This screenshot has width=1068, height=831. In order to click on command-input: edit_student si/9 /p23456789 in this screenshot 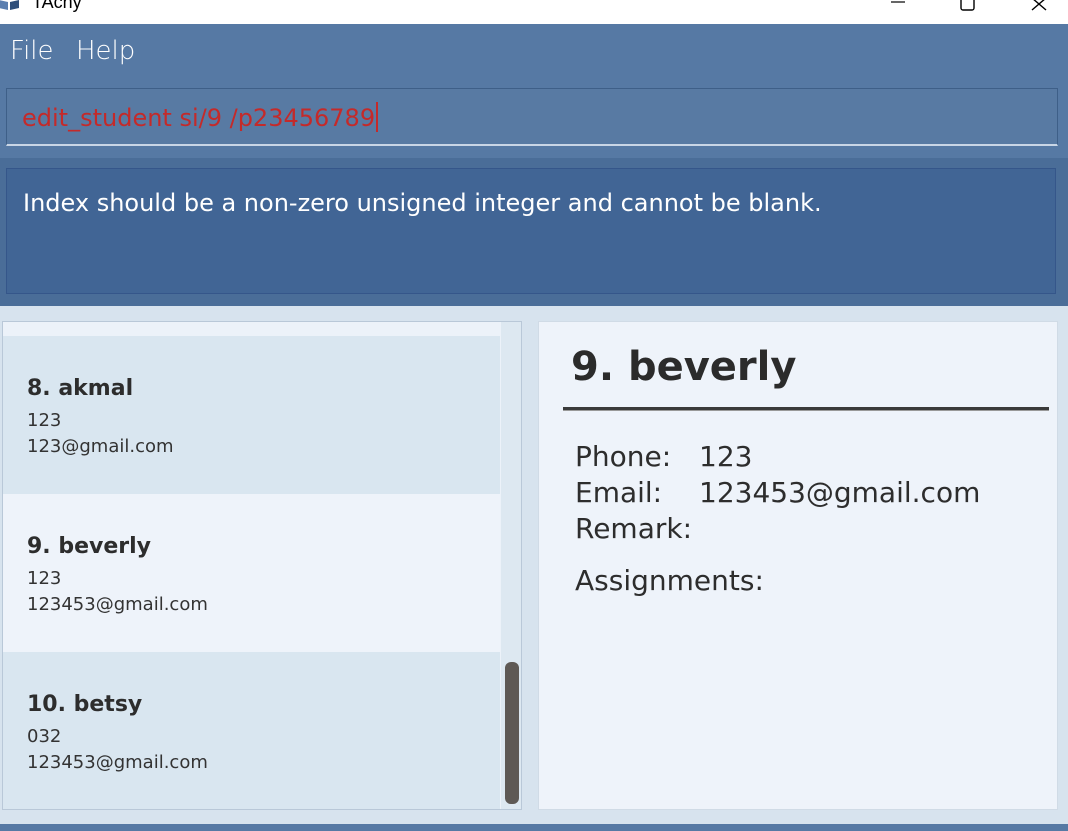, I will do `click(532, 117)`.